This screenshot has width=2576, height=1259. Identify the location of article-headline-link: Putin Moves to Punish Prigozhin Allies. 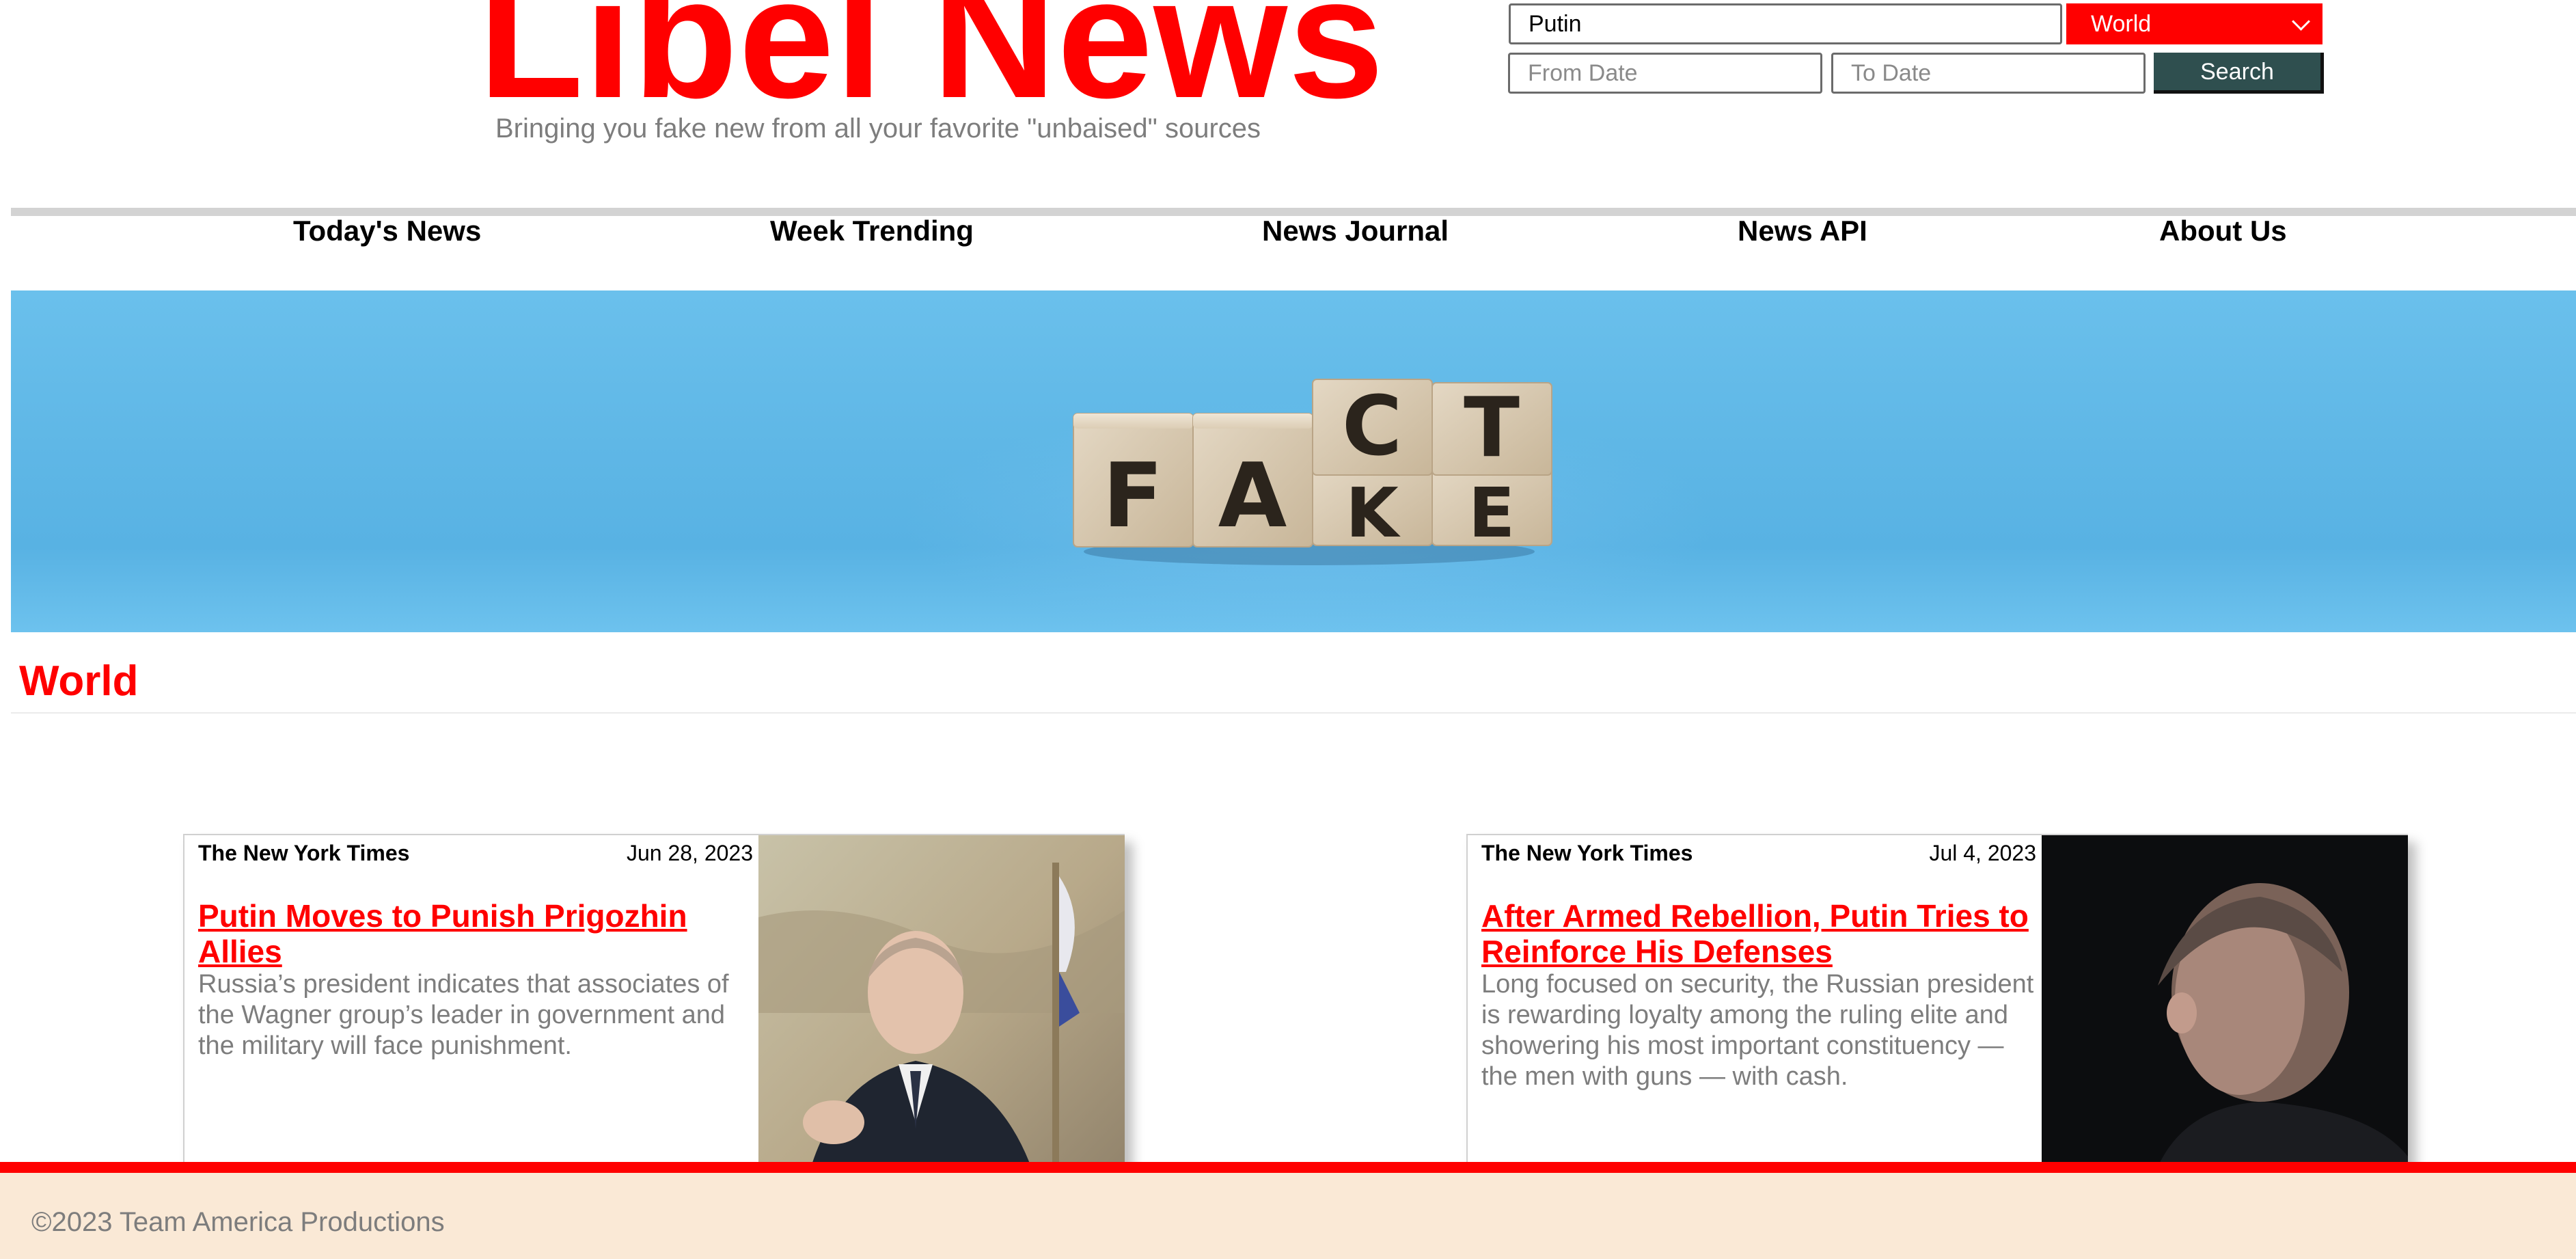
(478, 933).